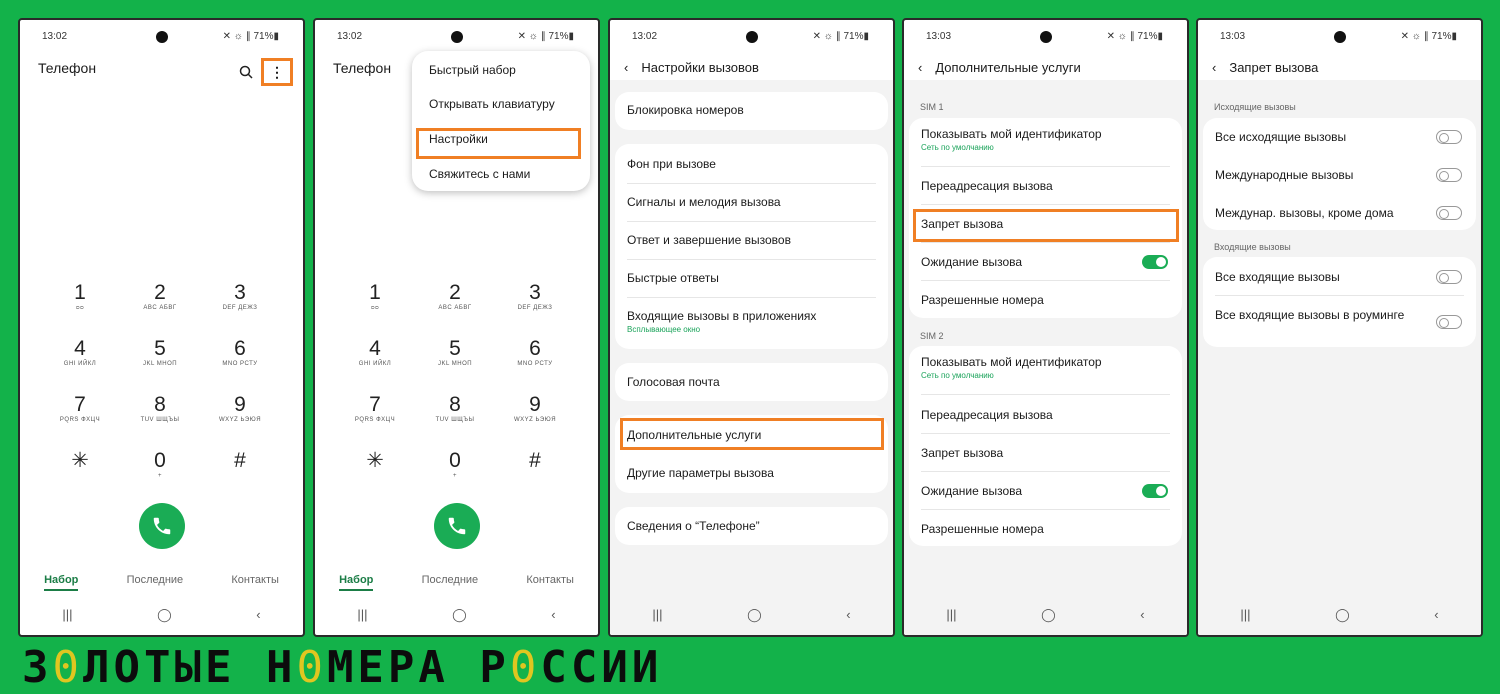  Describe the element at coordinates (1045, 491) in the screenshot. I see `row-sim2-waiting: Ожидание вызова` at that location.